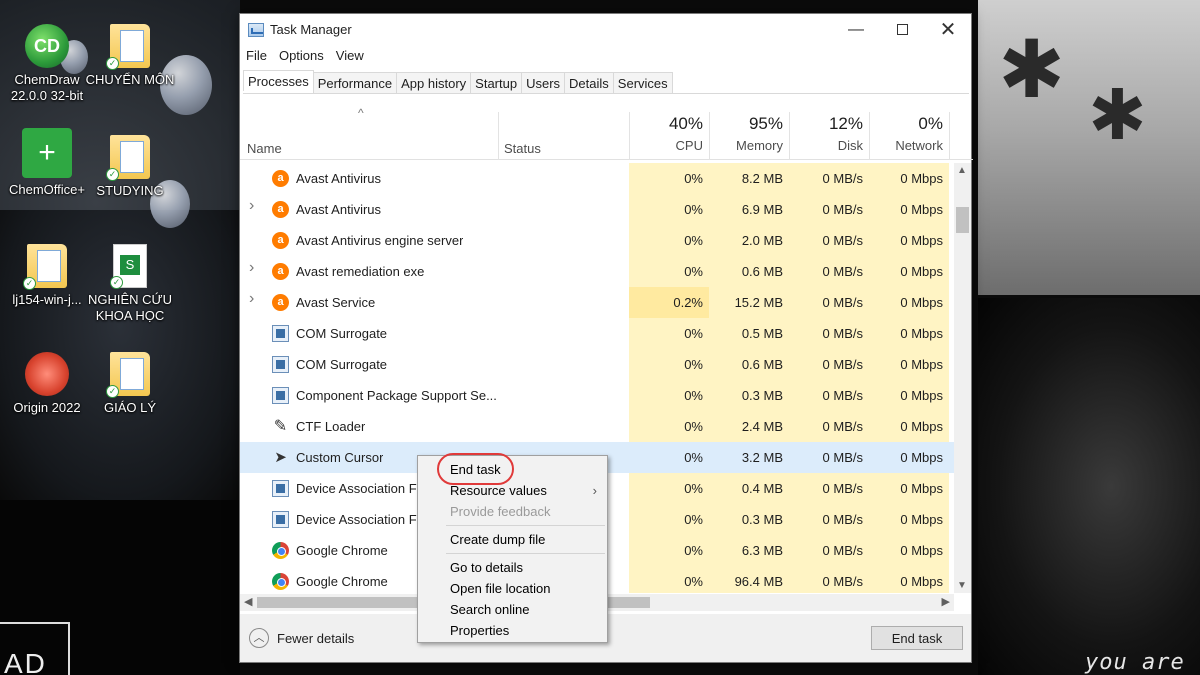  Describe the element at coordinates (130, 190) in the screenshot. I see `desktop-icon-label: STUDYING` at that location.